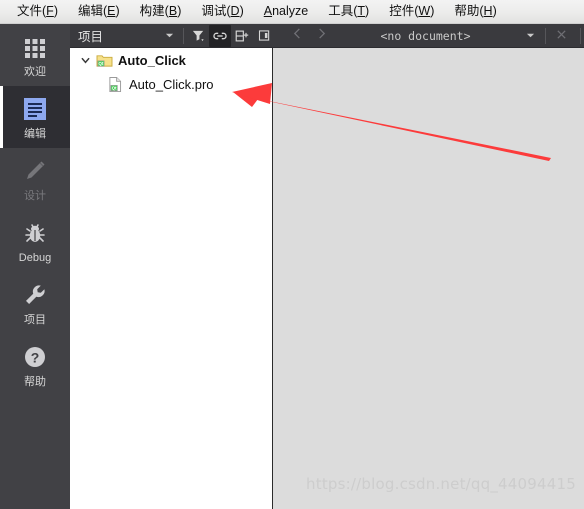  What do you see at coordinates (441, 484) in the screenshot?
I see `watermark-text: https://blog.csdn.net/qq_44094415` at bounding box center [441, 484].